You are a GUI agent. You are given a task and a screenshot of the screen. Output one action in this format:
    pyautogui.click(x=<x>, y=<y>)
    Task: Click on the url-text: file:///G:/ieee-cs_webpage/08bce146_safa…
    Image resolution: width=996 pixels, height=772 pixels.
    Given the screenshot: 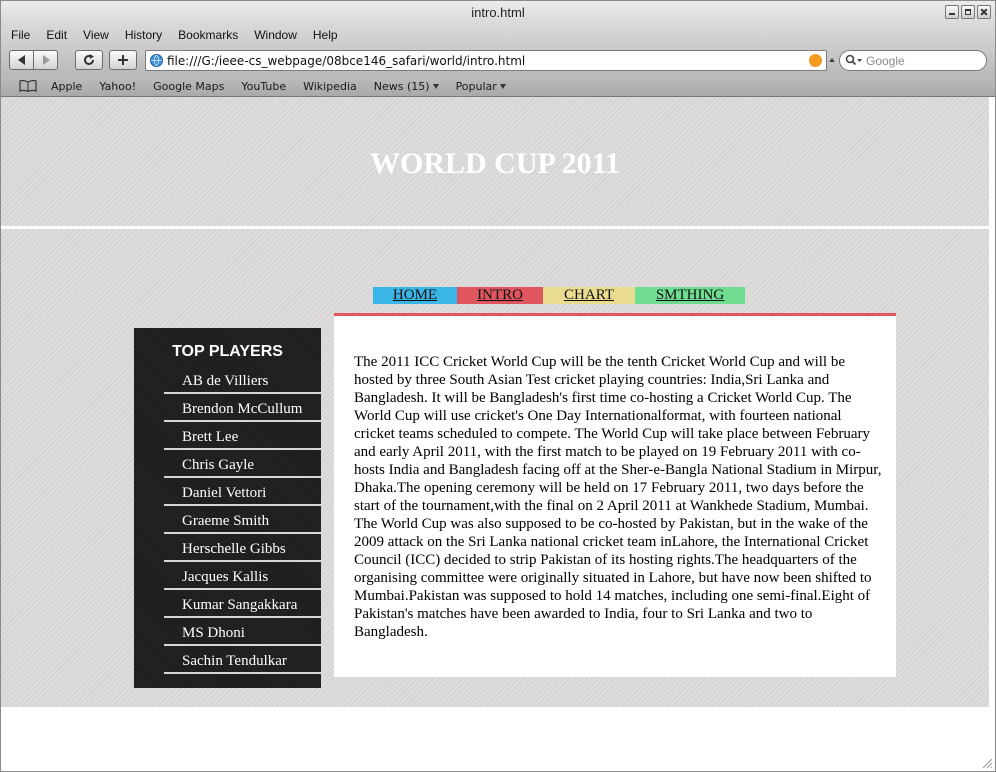 What is the action you would take?
    pyautogui.click(x=346, y=61)
    